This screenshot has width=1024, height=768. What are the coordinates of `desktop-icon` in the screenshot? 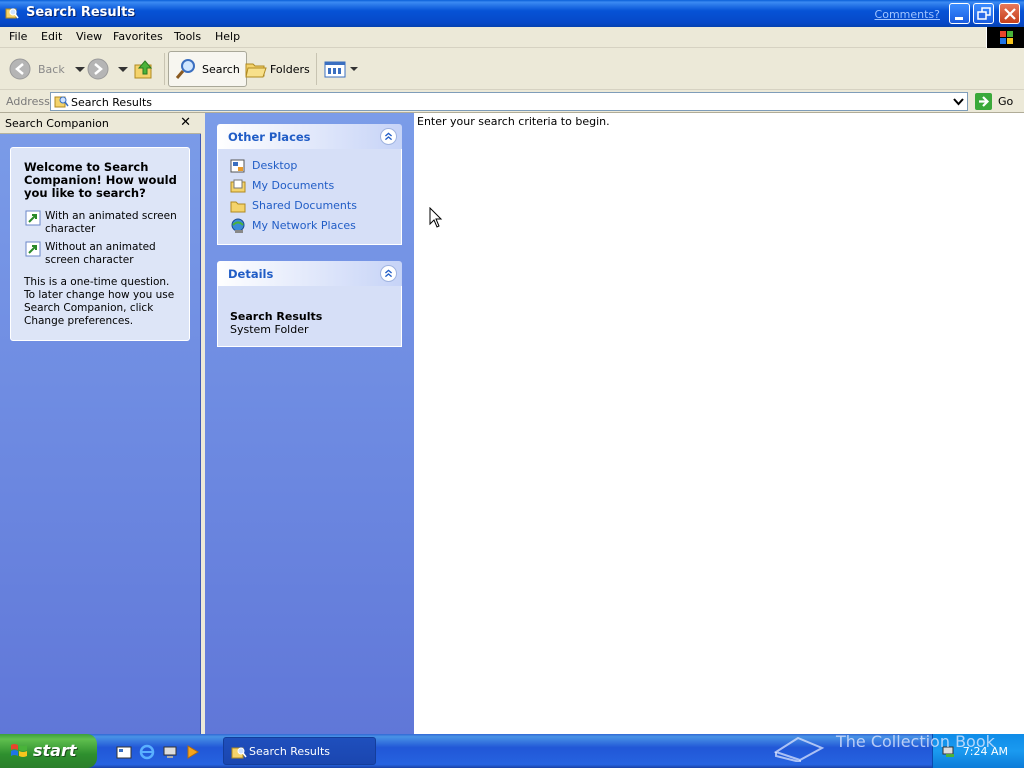 It's located at (237, 166).